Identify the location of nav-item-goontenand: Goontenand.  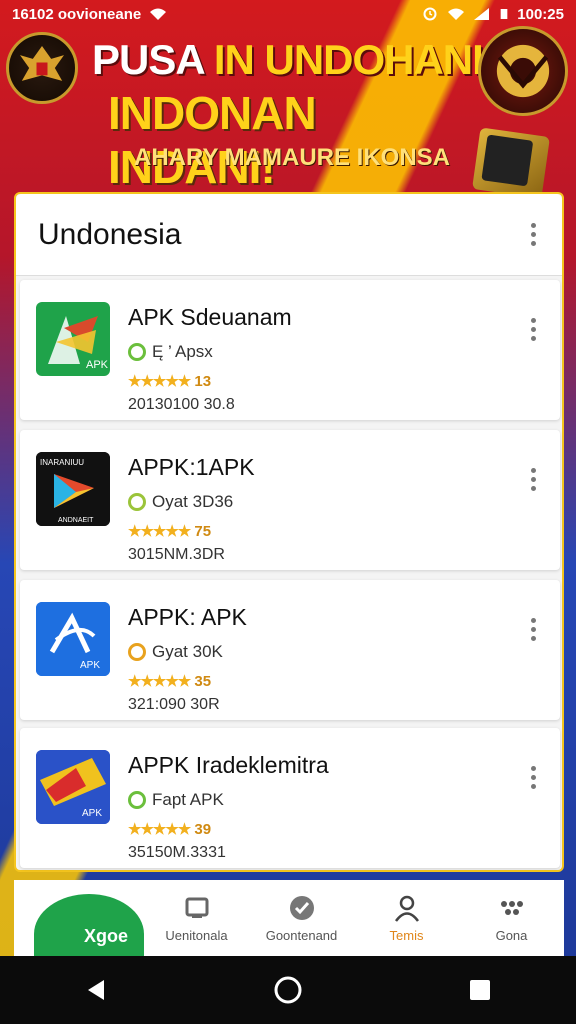
(301, 918).